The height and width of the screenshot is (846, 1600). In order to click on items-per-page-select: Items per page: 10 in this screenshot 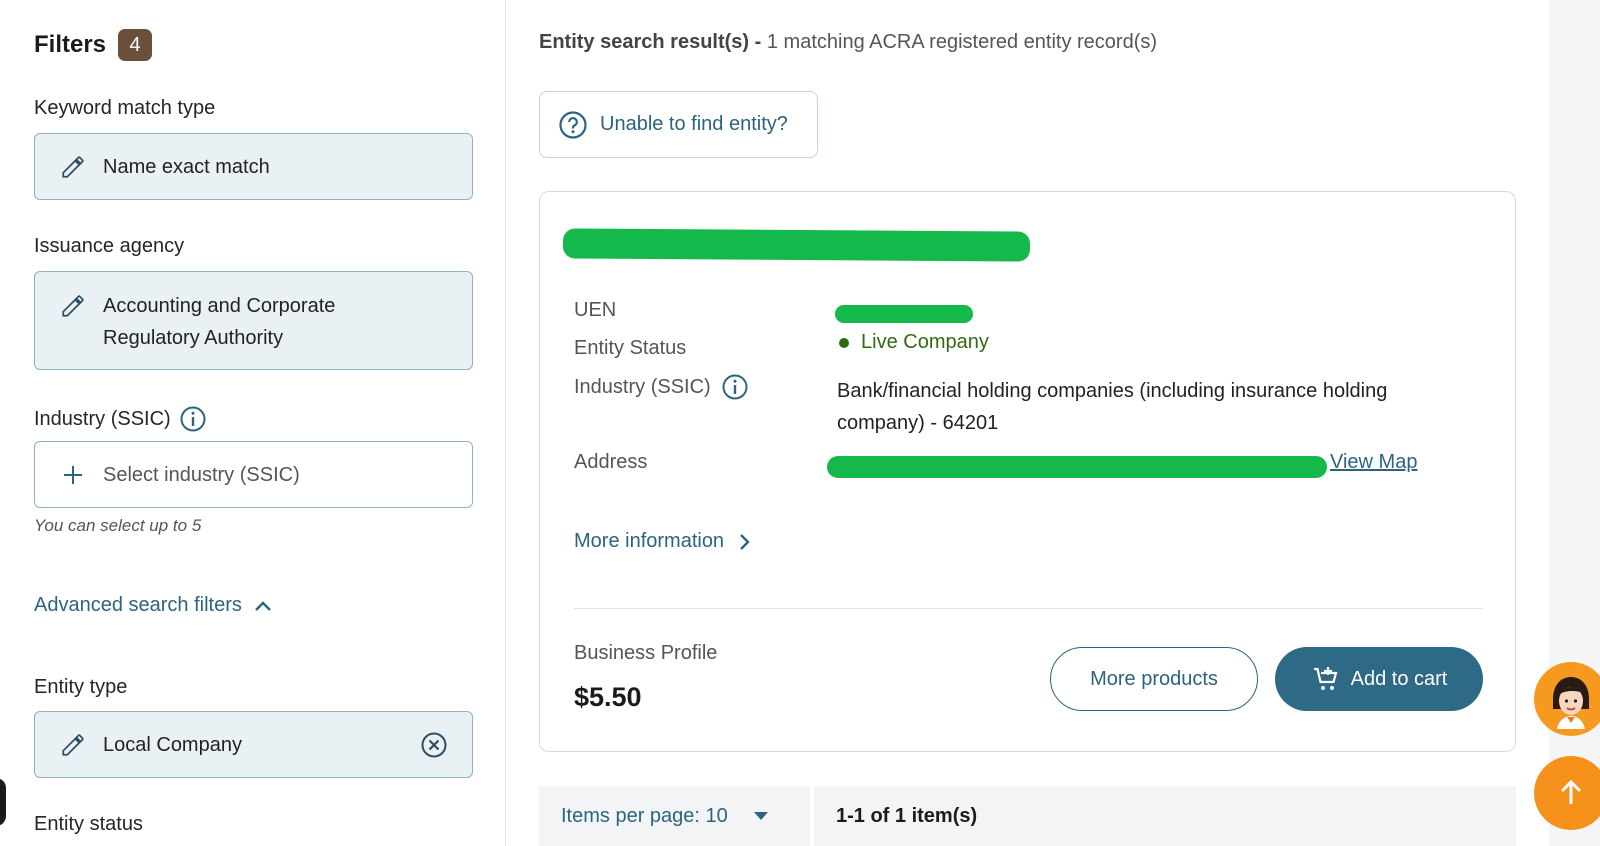, I will do `click(674, 816)`.